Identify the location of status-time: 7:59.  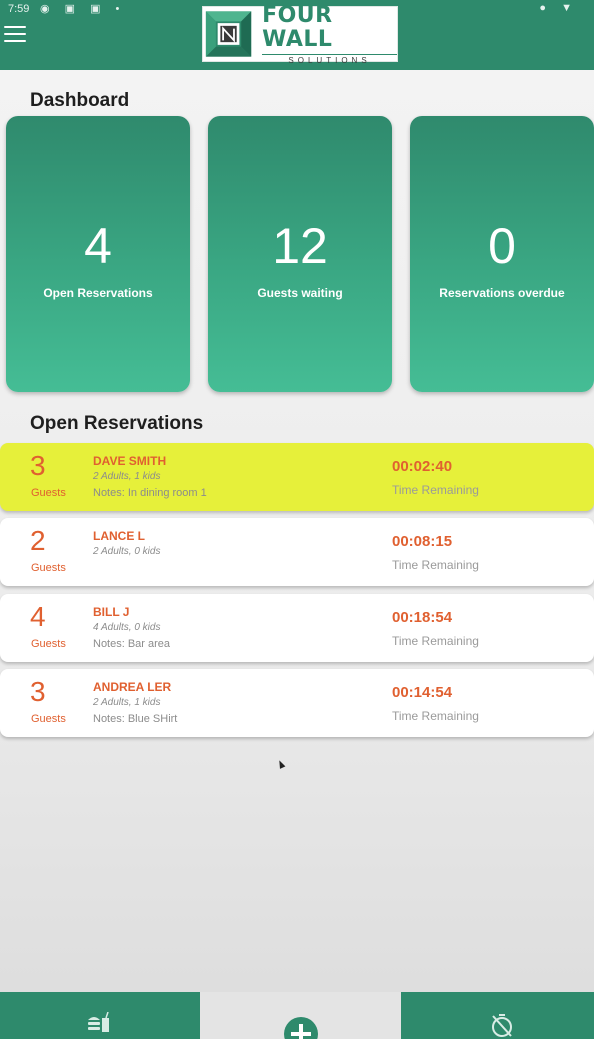
(19, 9).